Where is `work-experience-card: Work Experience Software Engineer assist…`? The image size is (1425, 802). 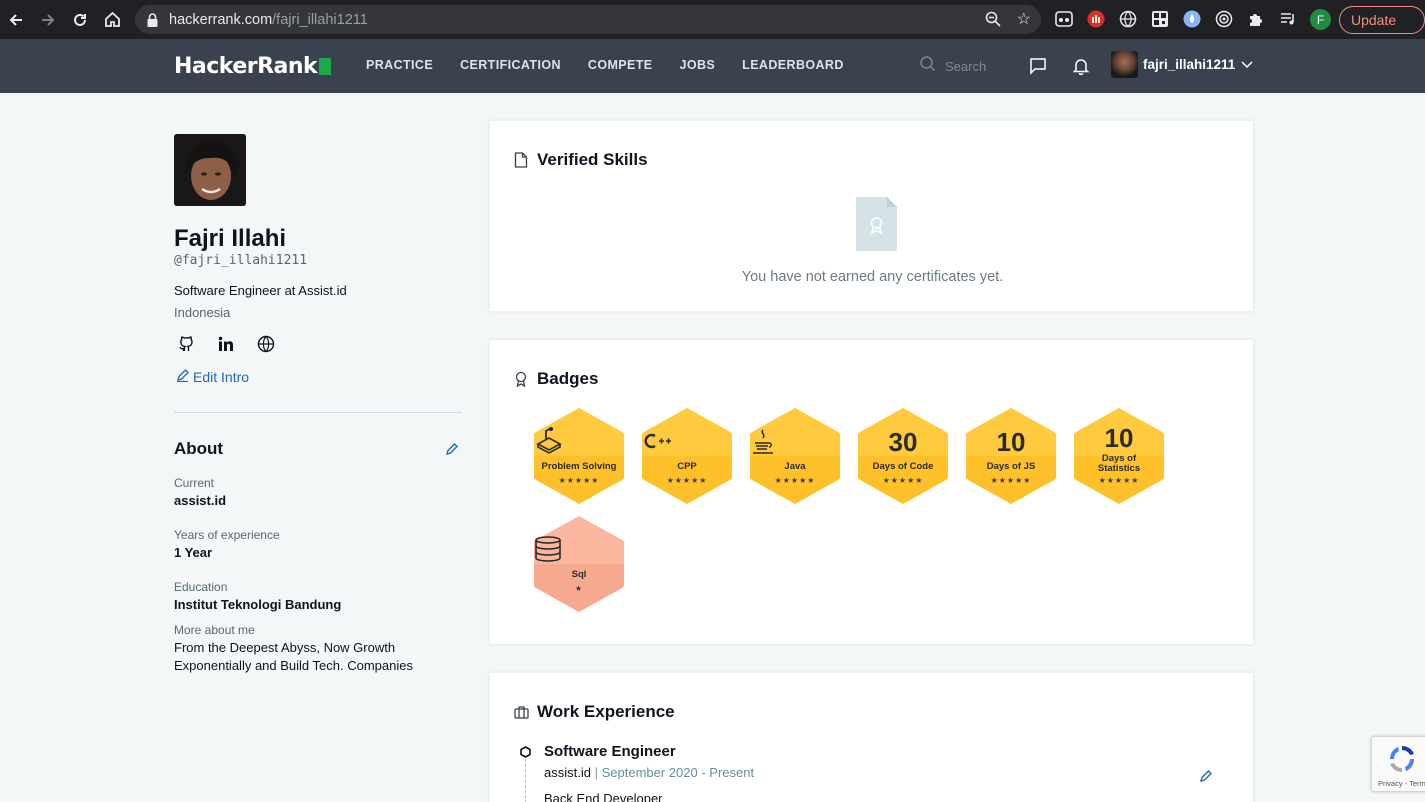 work-experience-card: Work Experience Software Engineer assist… is located at coordinates (871, 737).